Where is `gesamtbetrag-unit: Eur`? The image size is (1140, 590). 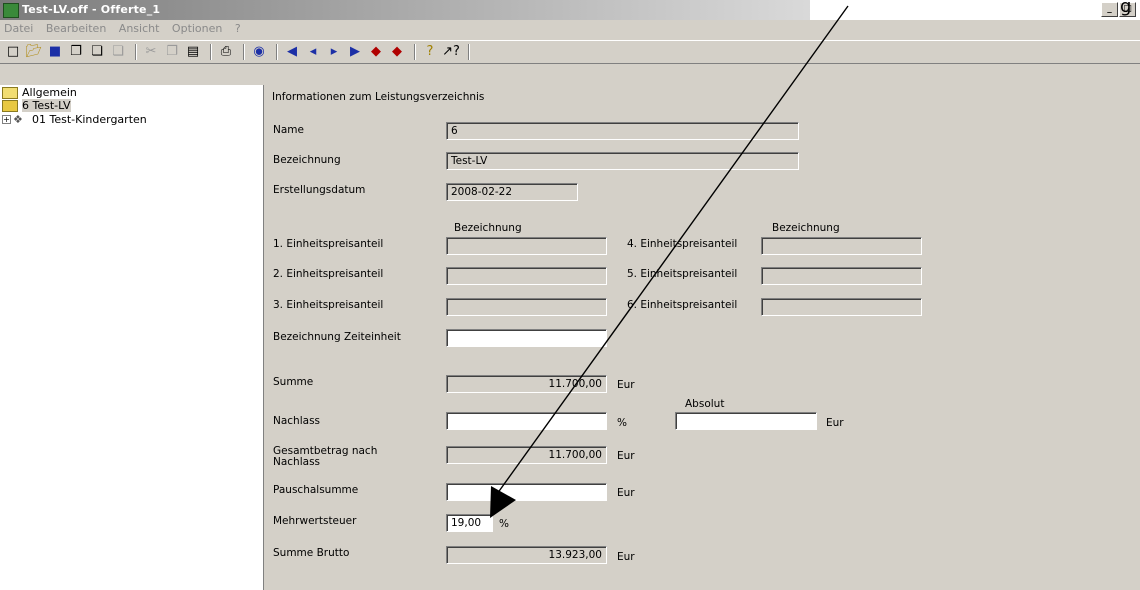 gesamtbetrag-unit: Eur is located at coordinates (626, 456).